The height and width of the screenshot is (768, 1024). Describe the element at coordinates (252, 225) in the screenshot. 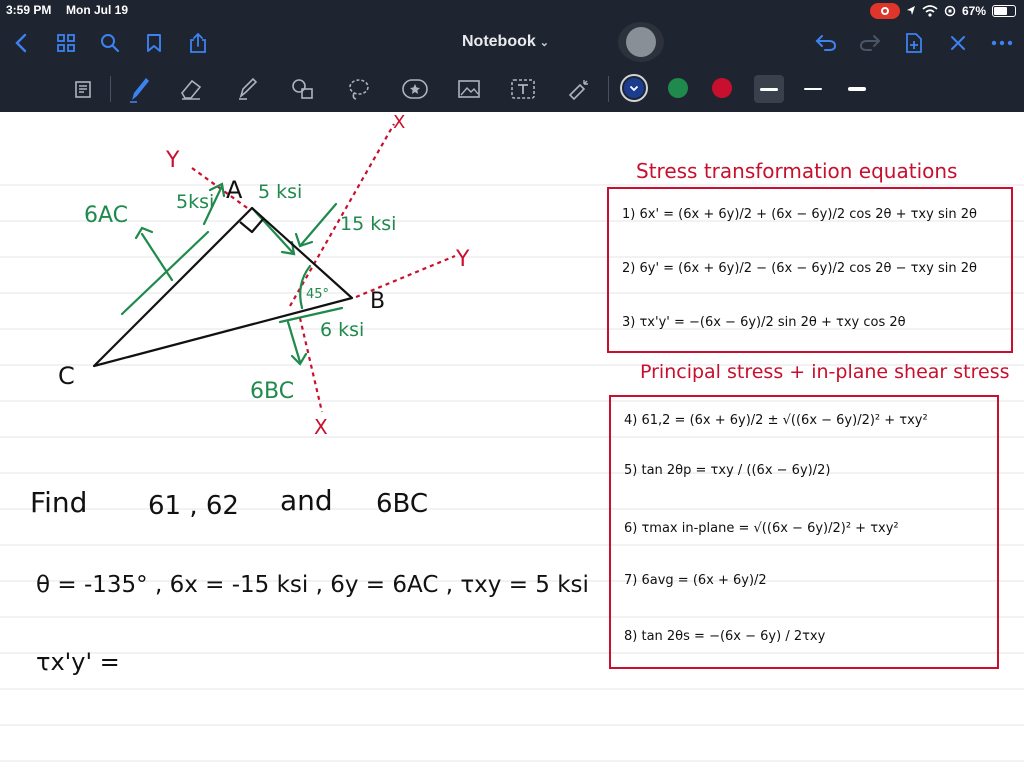

I see `right-angle-mark` at that location.